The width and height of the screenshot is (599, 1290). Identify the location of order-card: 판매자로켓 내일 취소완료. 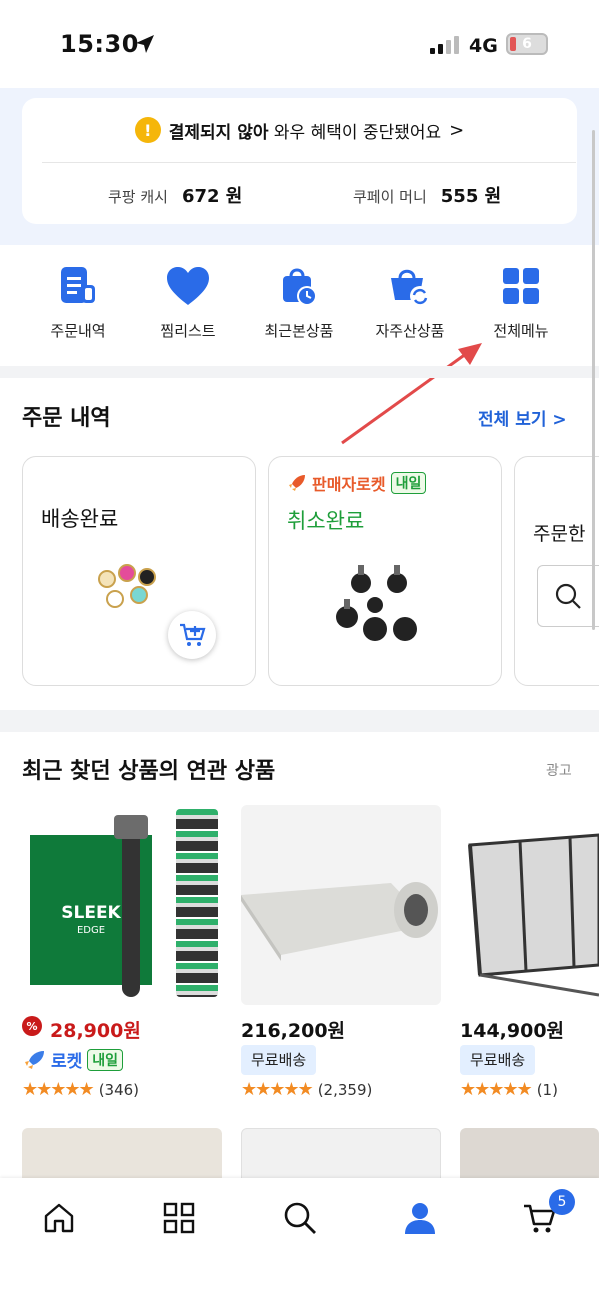
(385, 571).